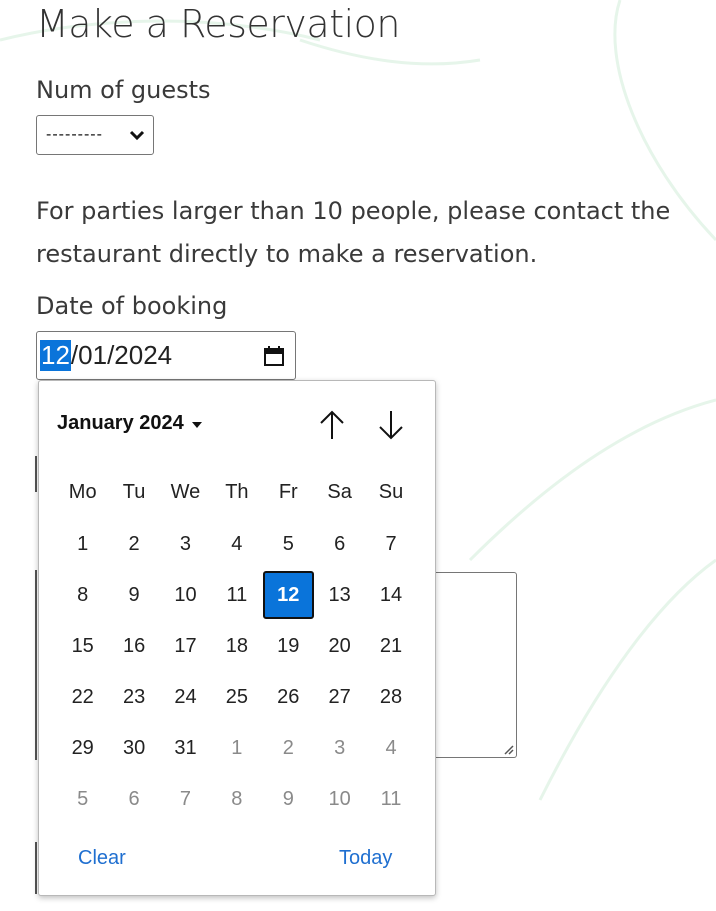 The width and height of the screenshot is (716, 911). I want to click on weekday-label: Tu, so click(134, 492).